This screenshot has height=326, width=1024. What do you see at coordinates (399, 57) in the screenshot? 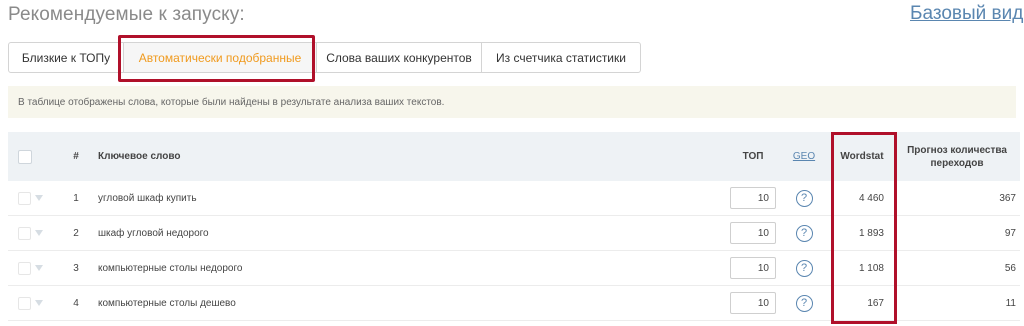
I see `tab-competitor-words: Слова ваших конкурентов` at bounding box center [399, 57].